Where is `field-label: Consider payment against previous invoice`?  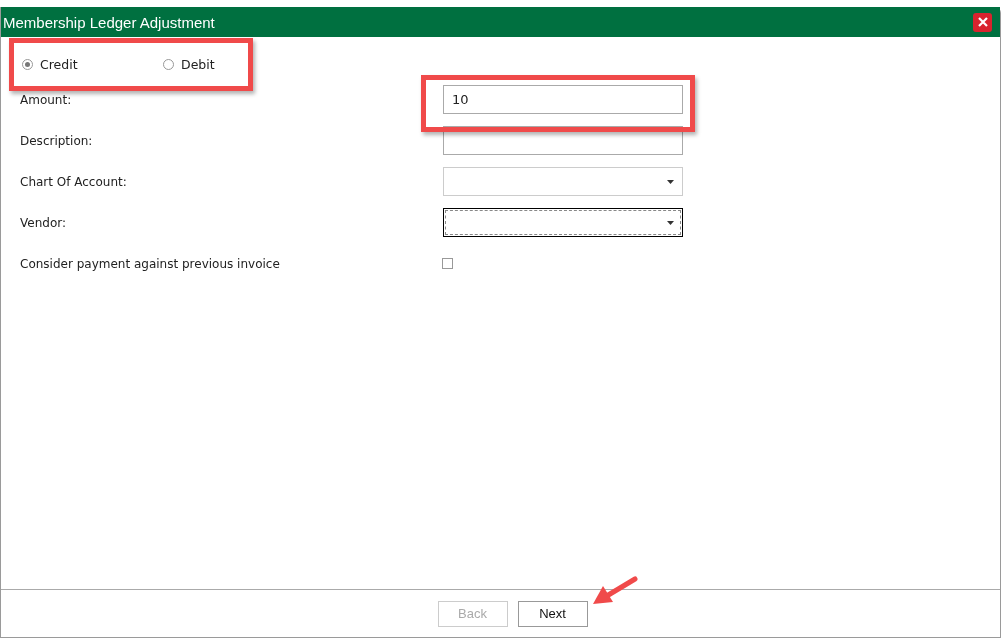 field-label: Consider payment against previous invoice is located at coordinates (150, 263).